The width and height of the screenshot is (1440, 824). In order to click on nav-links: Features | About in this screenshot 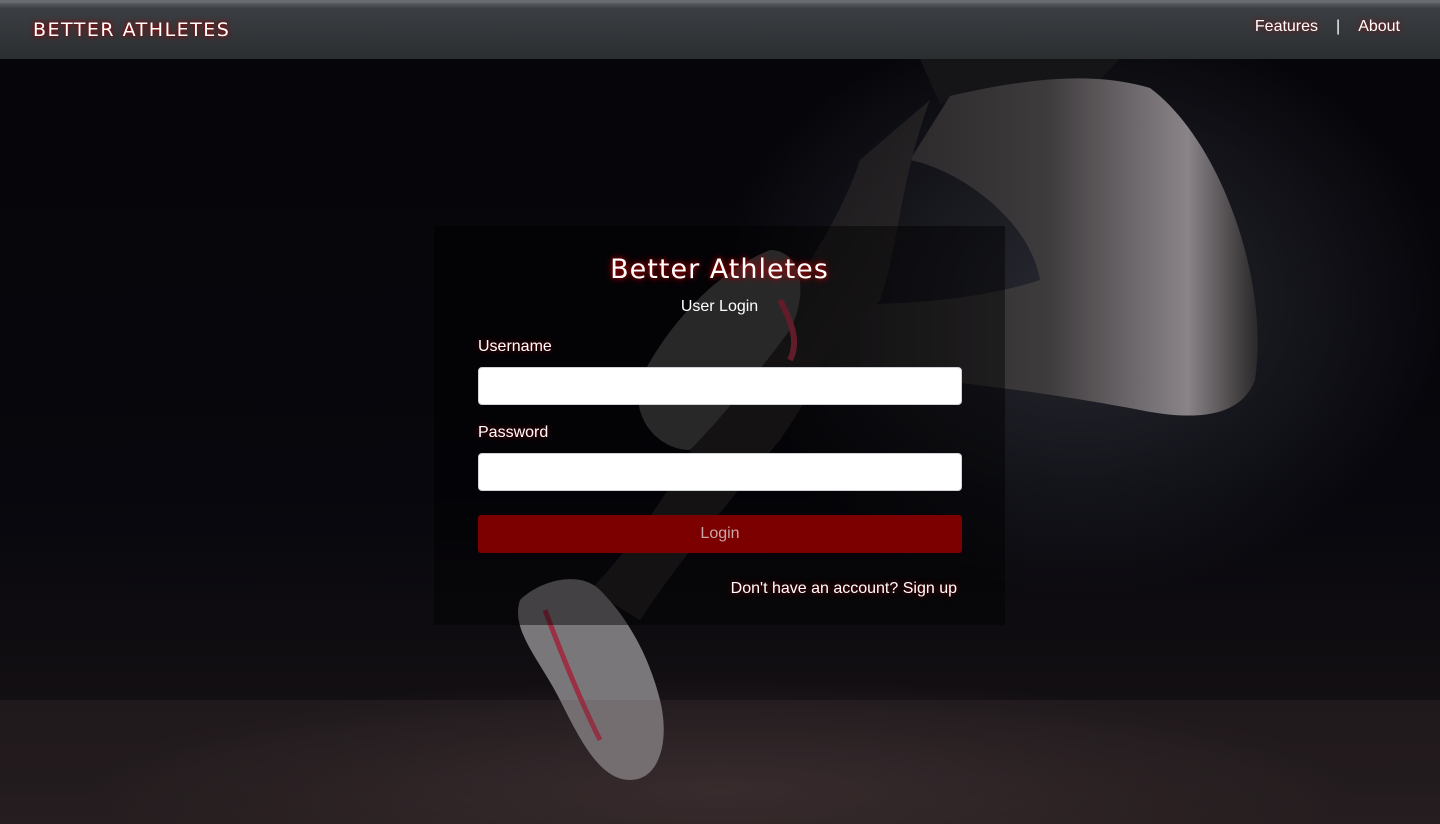, I will do `click(1327, 27)`.